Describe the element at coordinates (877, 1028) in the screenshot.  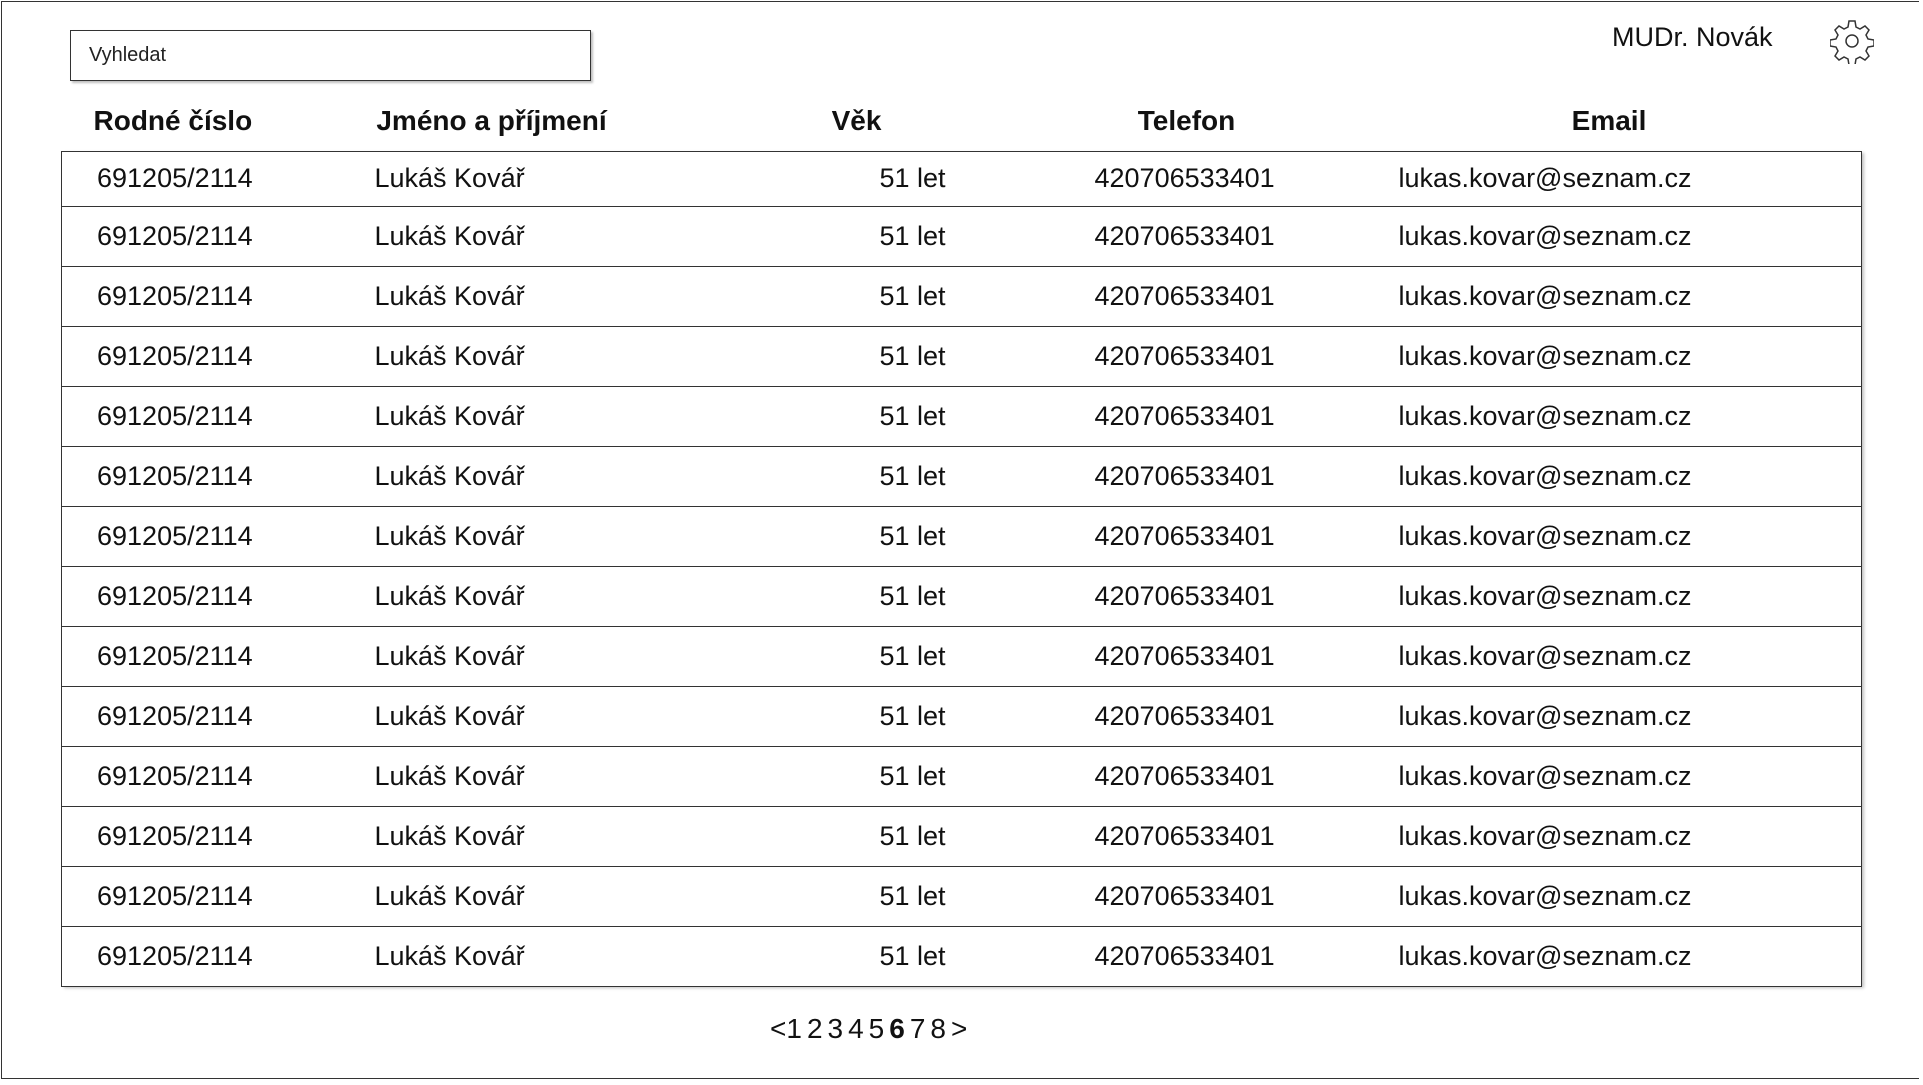
I see `pagination-page-5: 5` at that location.